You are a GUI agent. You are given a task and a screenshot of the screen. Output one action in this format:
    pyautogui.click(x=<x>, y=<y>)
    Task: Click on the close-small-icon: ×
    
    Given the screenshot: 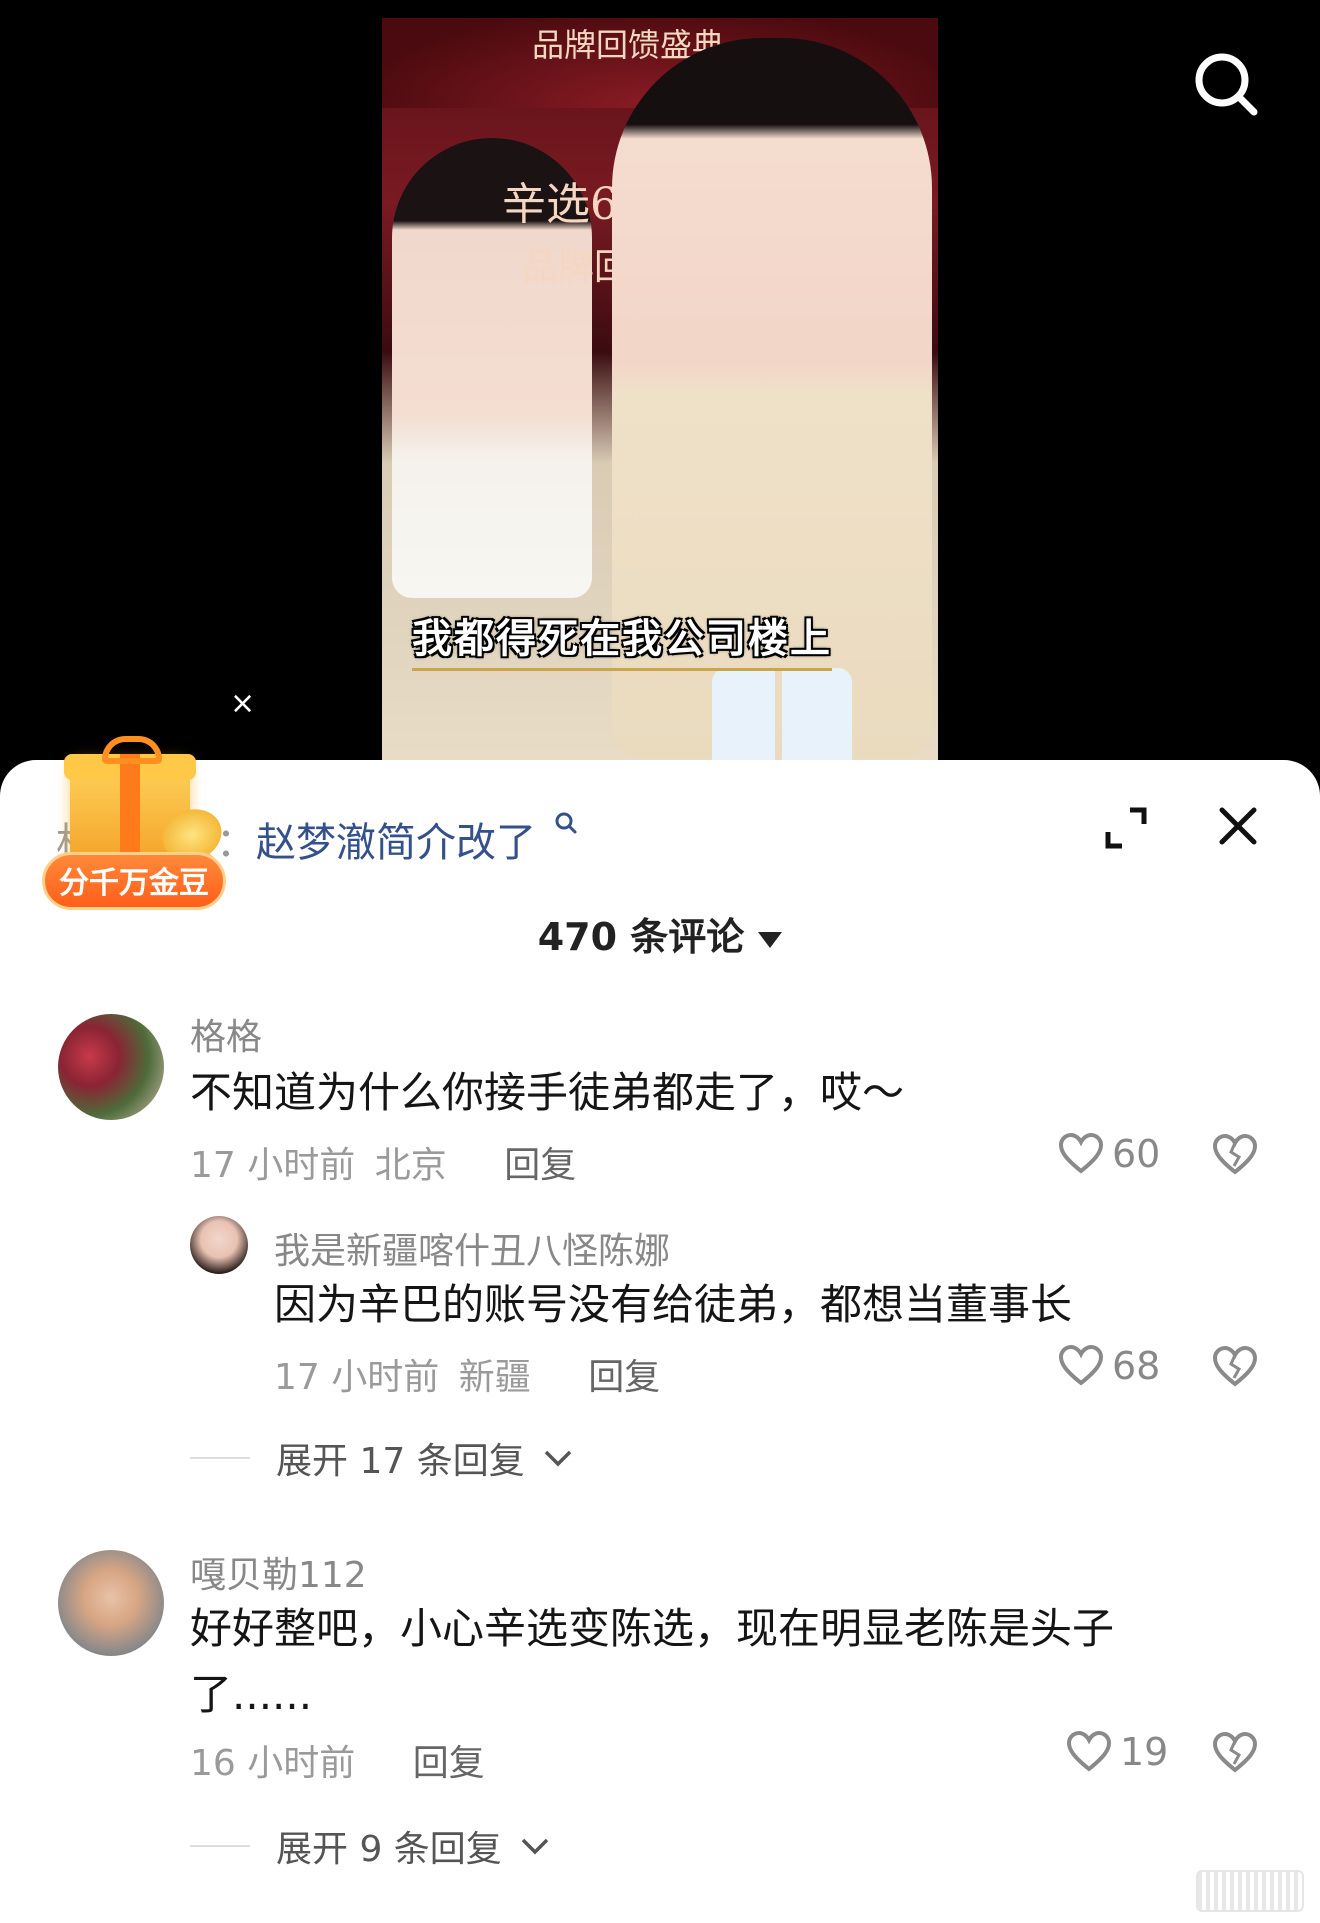 What is the action you would take?
    pyautogui.click(x=242, y=703)
    